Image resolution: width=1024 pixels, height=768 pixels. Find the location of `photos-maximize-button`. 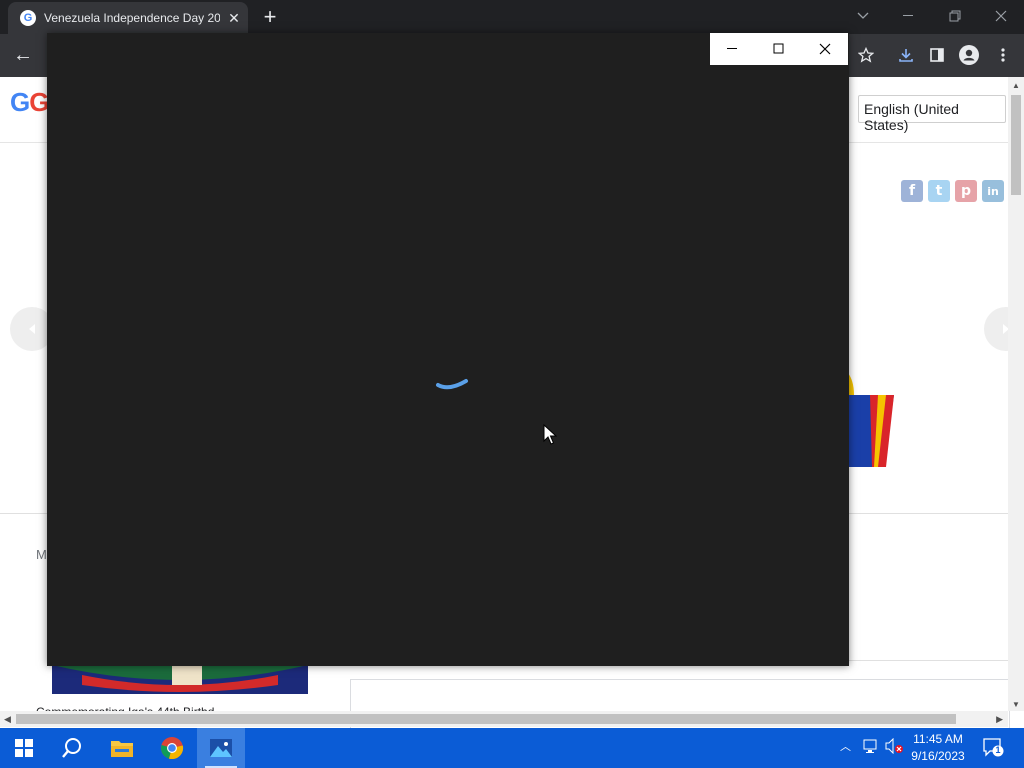

photos-maximize-button is located at coordinates (779, 49).